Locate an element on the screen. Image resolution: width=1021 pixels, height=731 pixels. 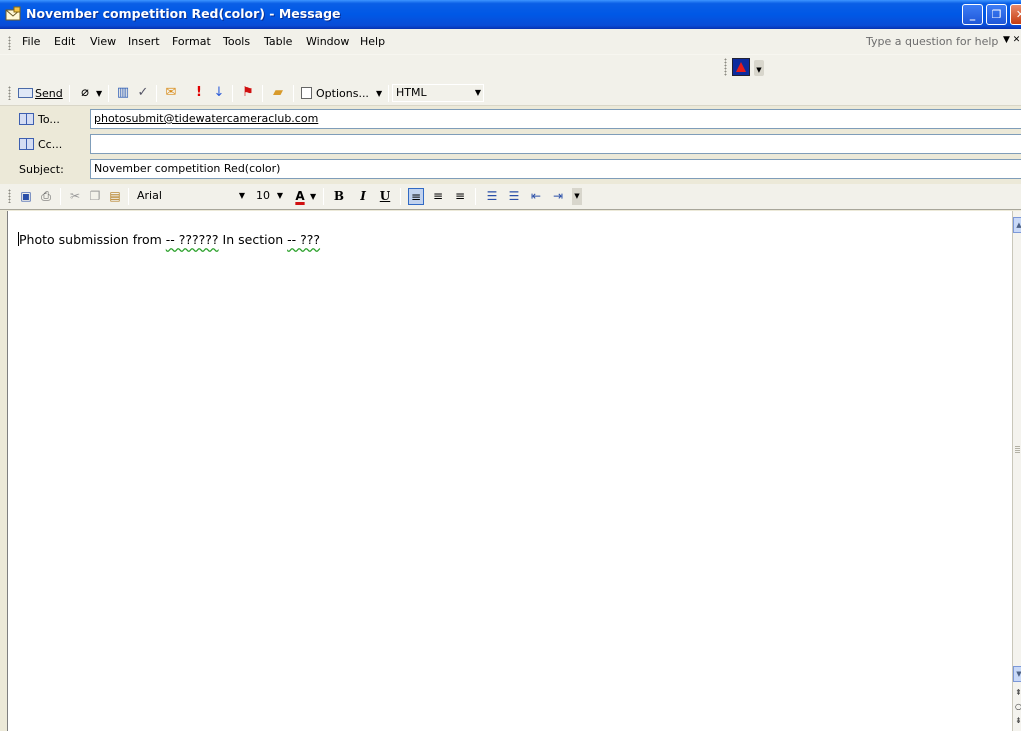
to-field: photosubmit@tidewatercameraclub.com is located at coordinates (555, 119).